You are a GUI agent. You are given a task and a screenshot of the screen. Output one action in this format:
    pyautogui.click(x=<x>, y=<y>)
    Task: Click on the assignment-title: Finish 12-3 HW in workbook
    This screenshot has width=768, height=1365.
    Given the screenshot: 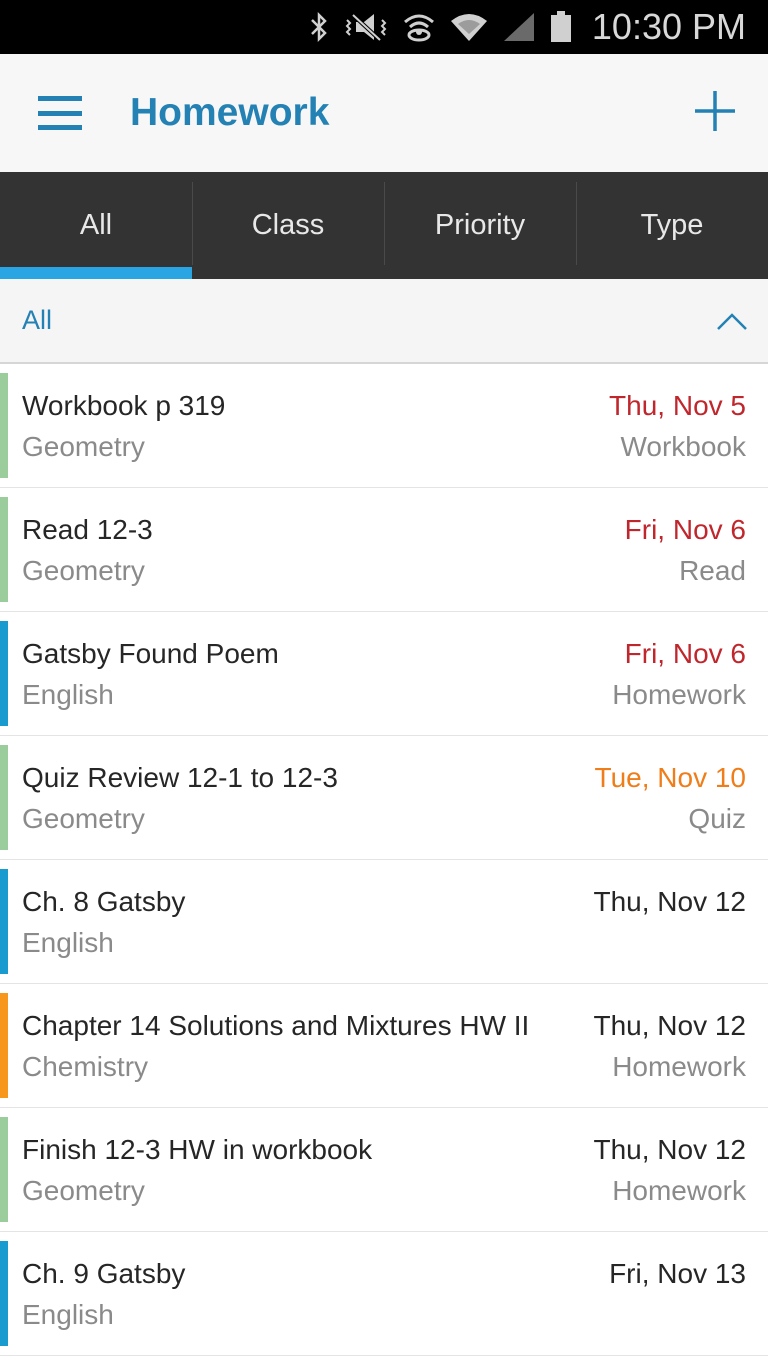 What is the action you would take?
    pyautogui.click(x=197, y=1149)
    